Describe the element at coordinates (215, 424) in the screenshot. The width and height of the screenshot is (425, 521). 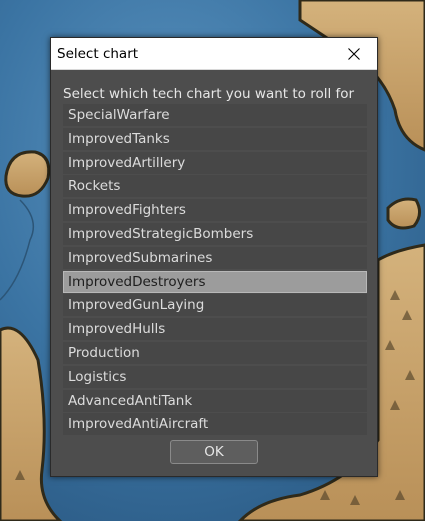
I see `chart-list-item: ImprovedAntiAircraft` at that location.